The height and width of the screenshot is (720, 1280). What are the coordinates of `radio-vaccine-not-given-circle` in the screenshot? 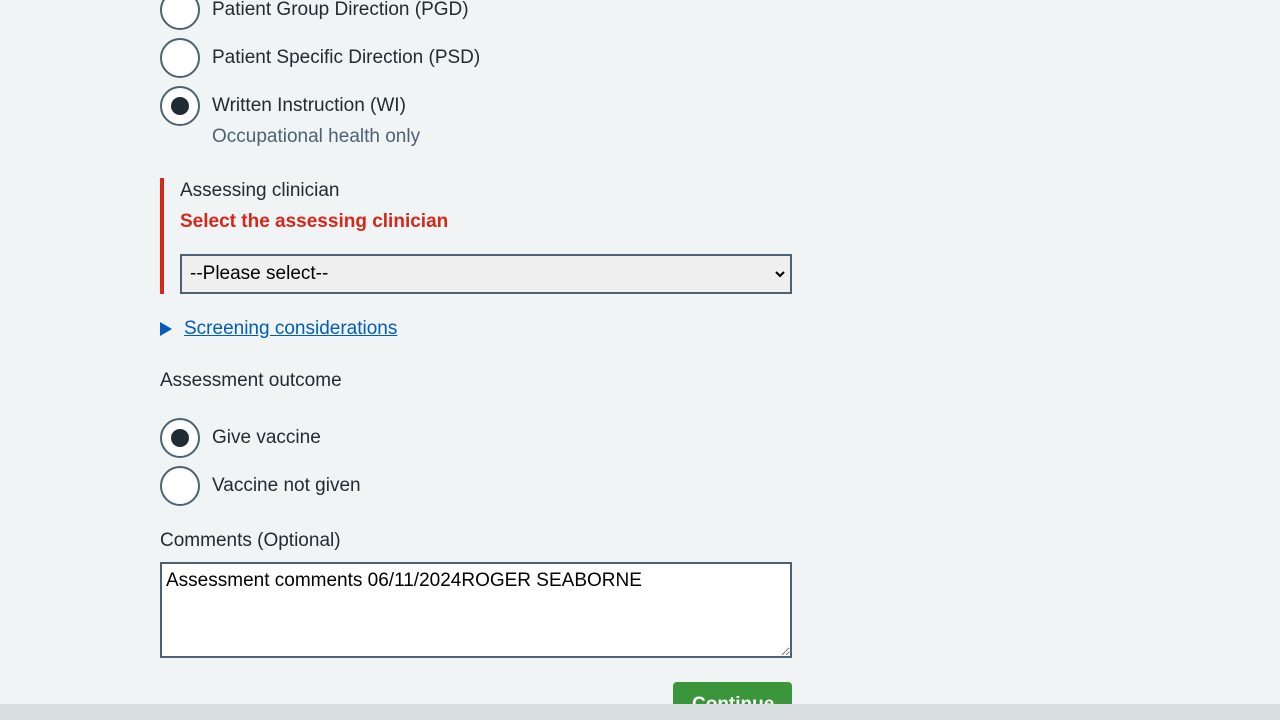 It's located at (180, 486).